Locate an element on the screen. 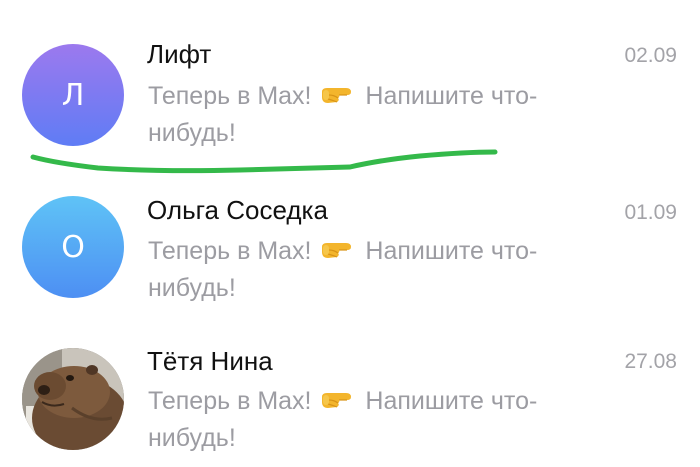 The height and width of the screenshot is (467, 700). chat-name: Лифт is located at coordinates (179, 54).